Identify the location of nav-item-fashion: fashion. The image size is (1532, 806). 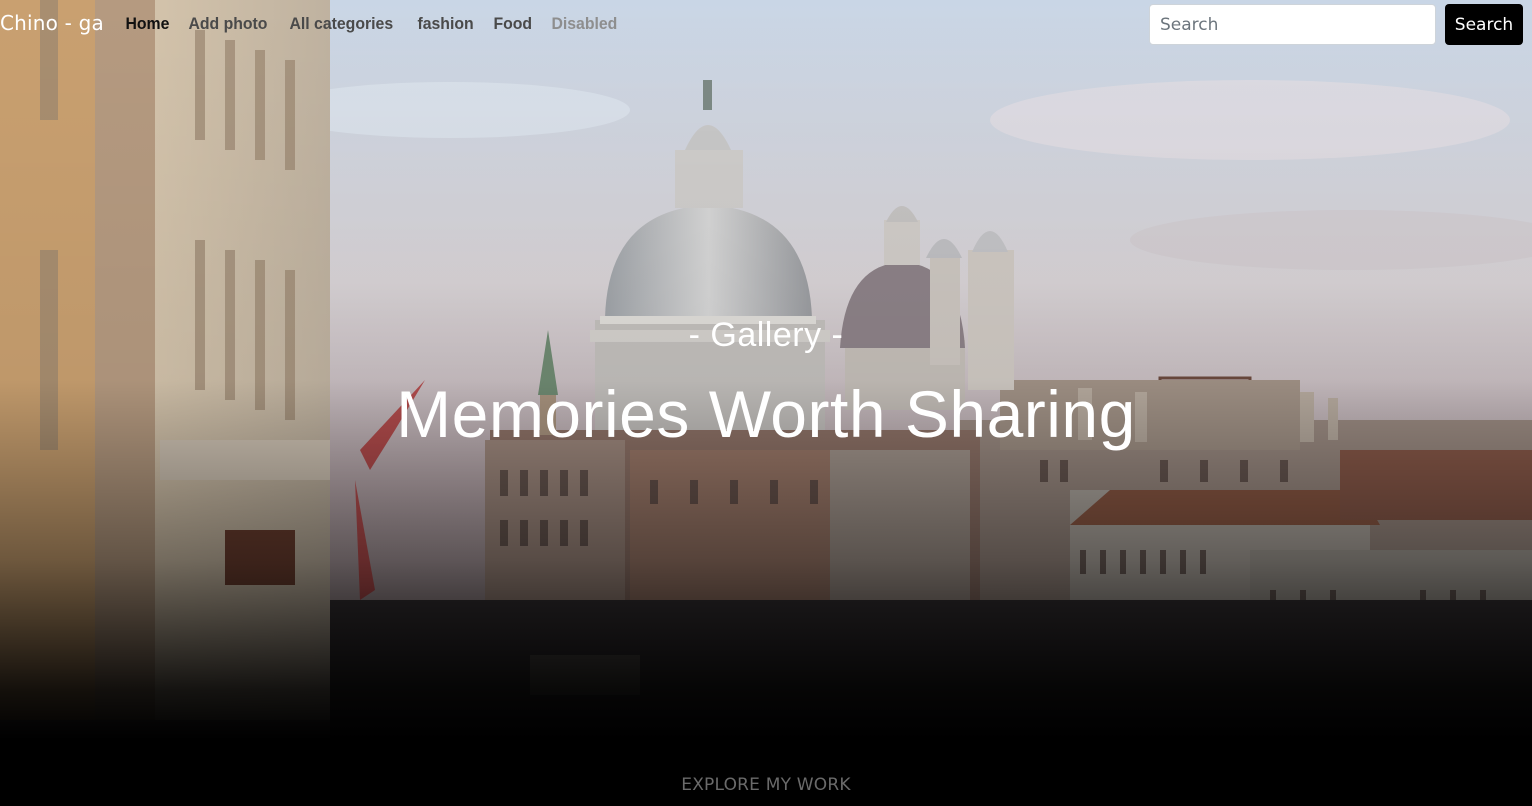
(448, 24).